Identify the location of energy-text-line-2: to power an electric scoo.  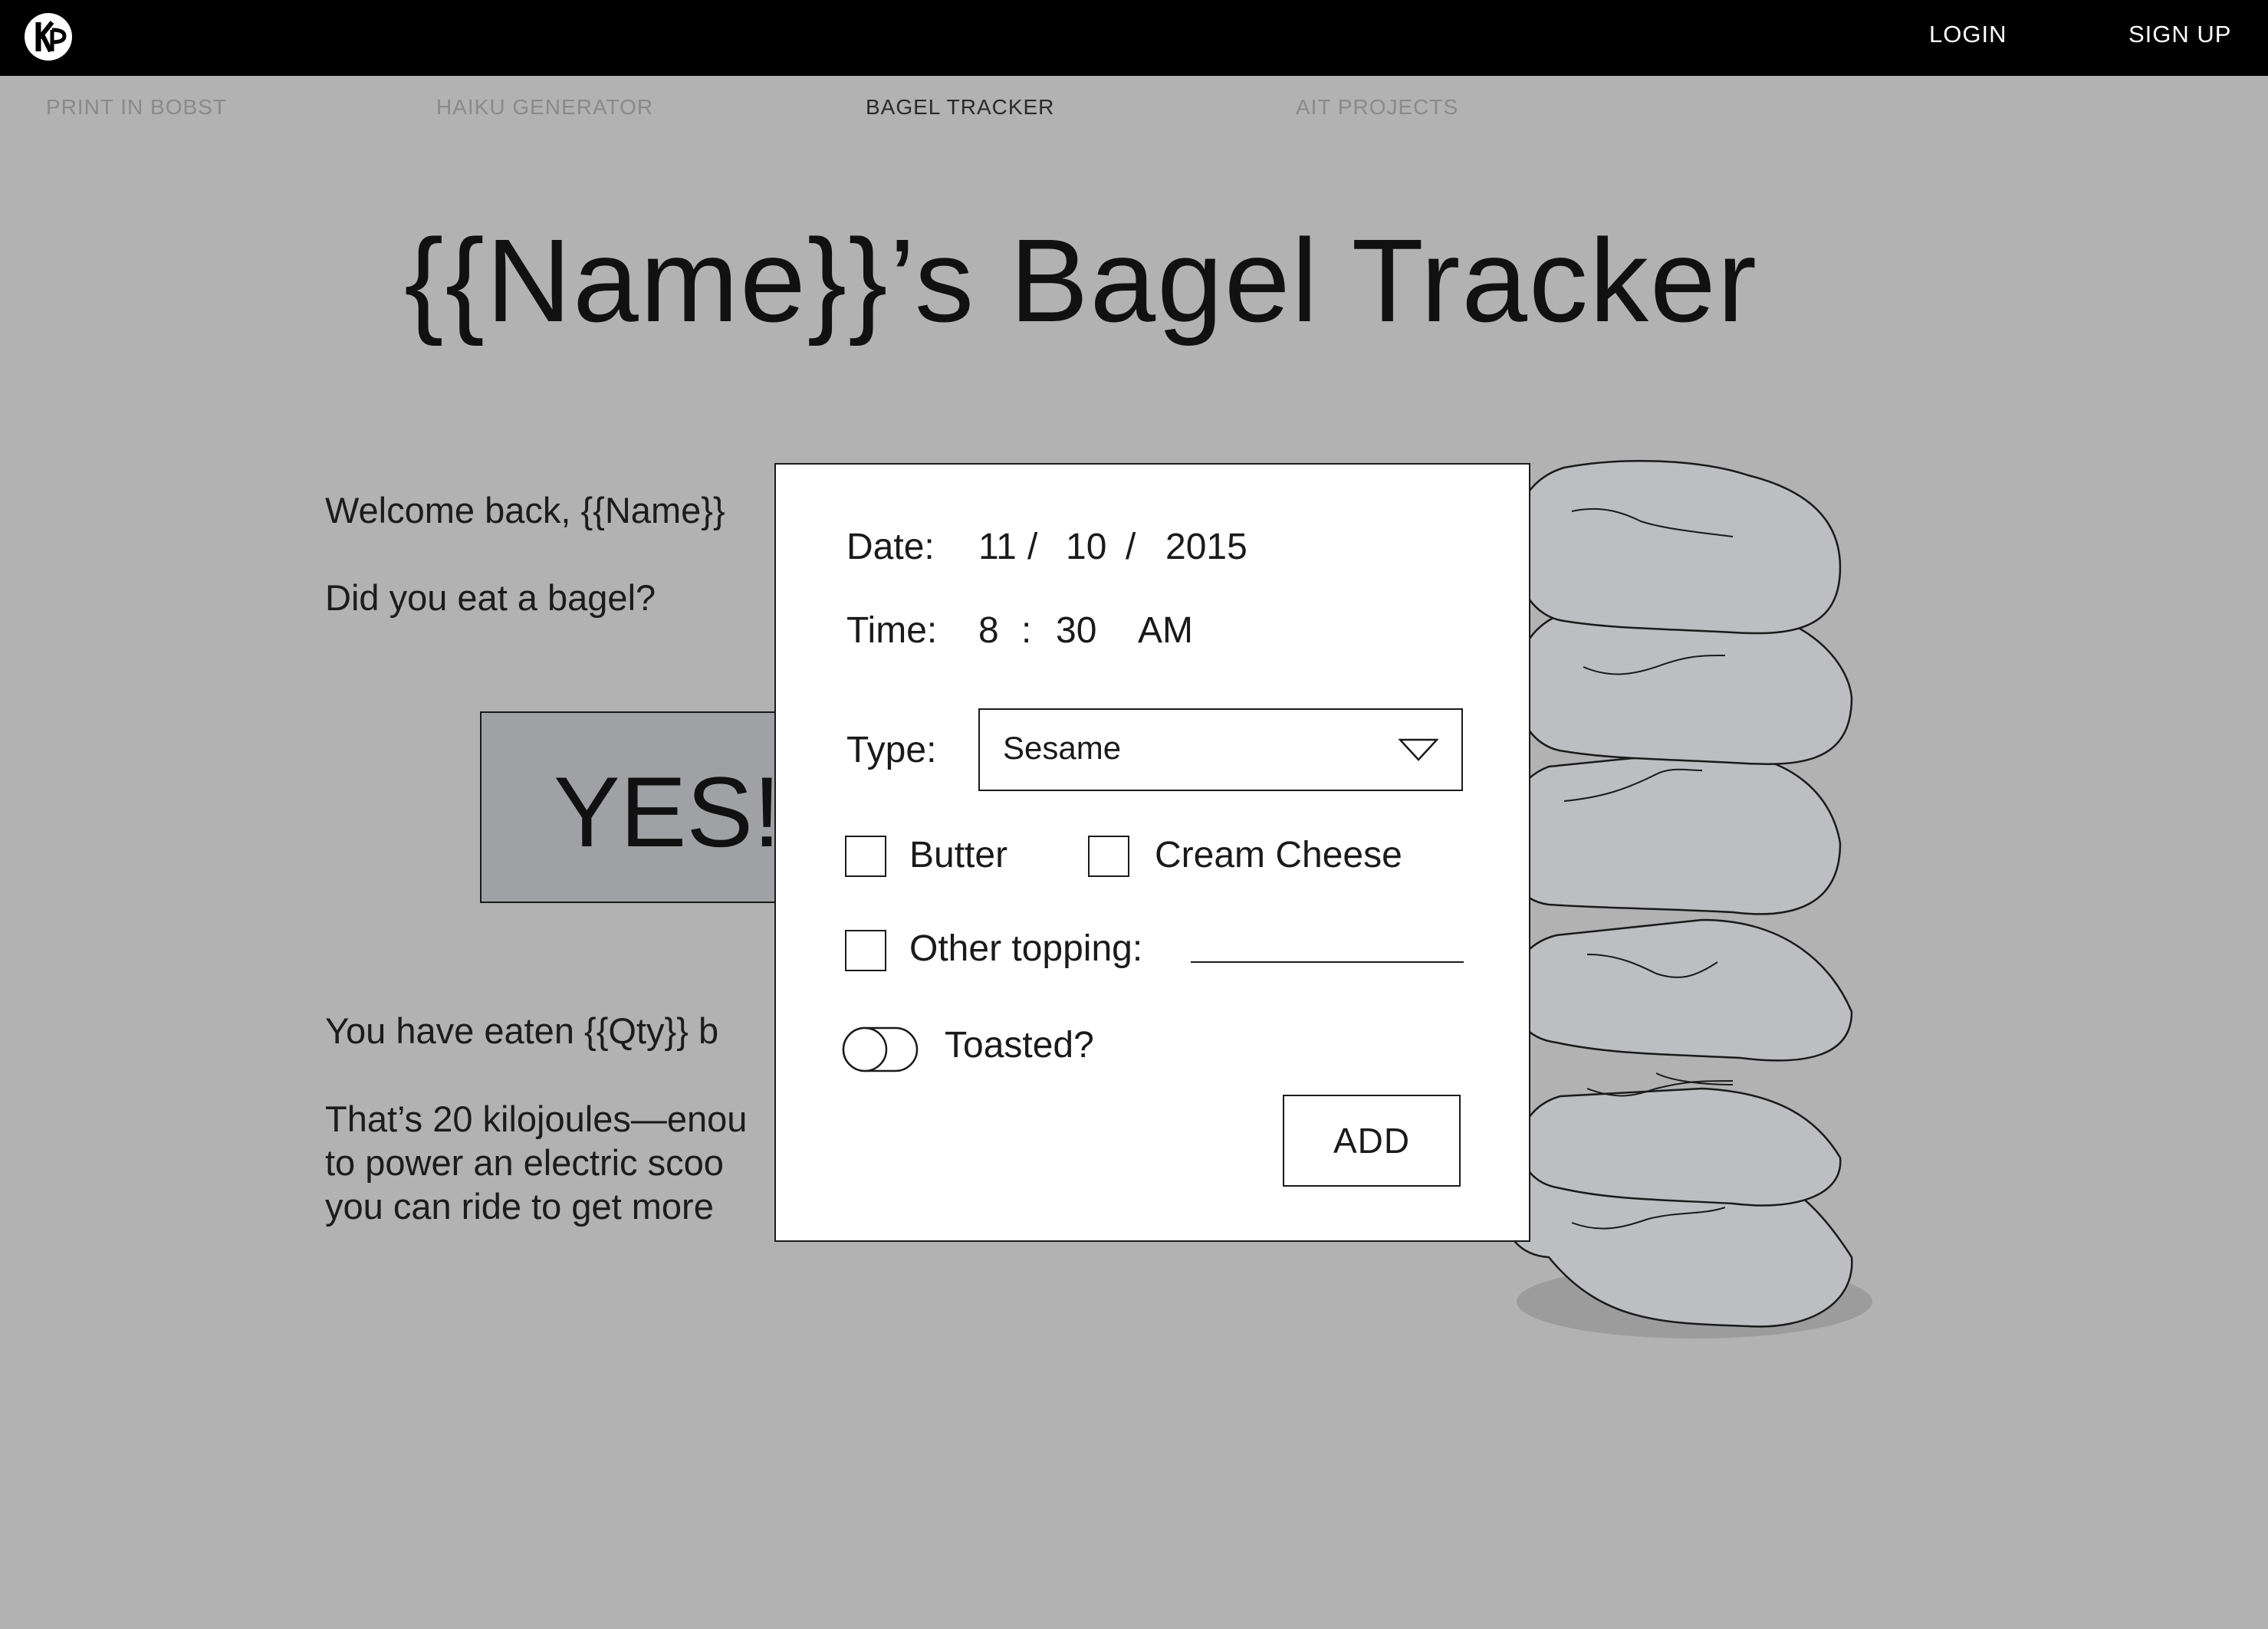
(524, 1163).